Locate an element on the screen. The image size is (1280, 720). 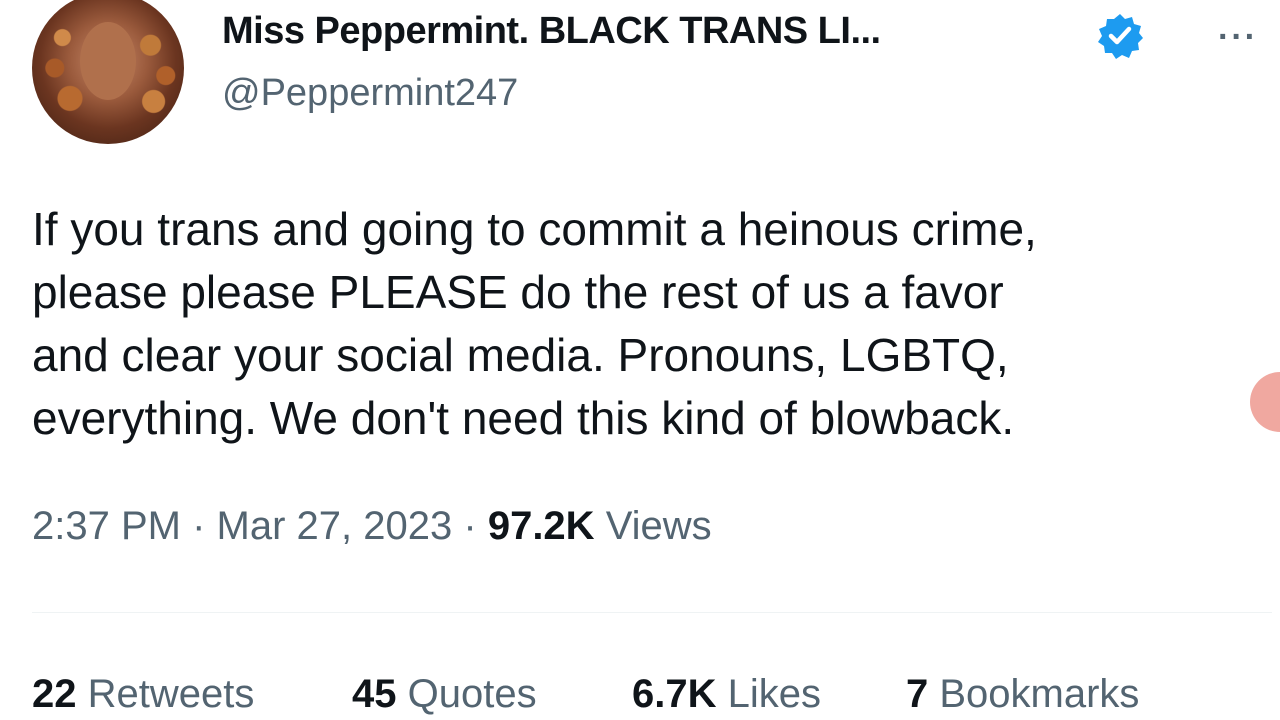
views-label: Views is located at coordinates (658, 526).